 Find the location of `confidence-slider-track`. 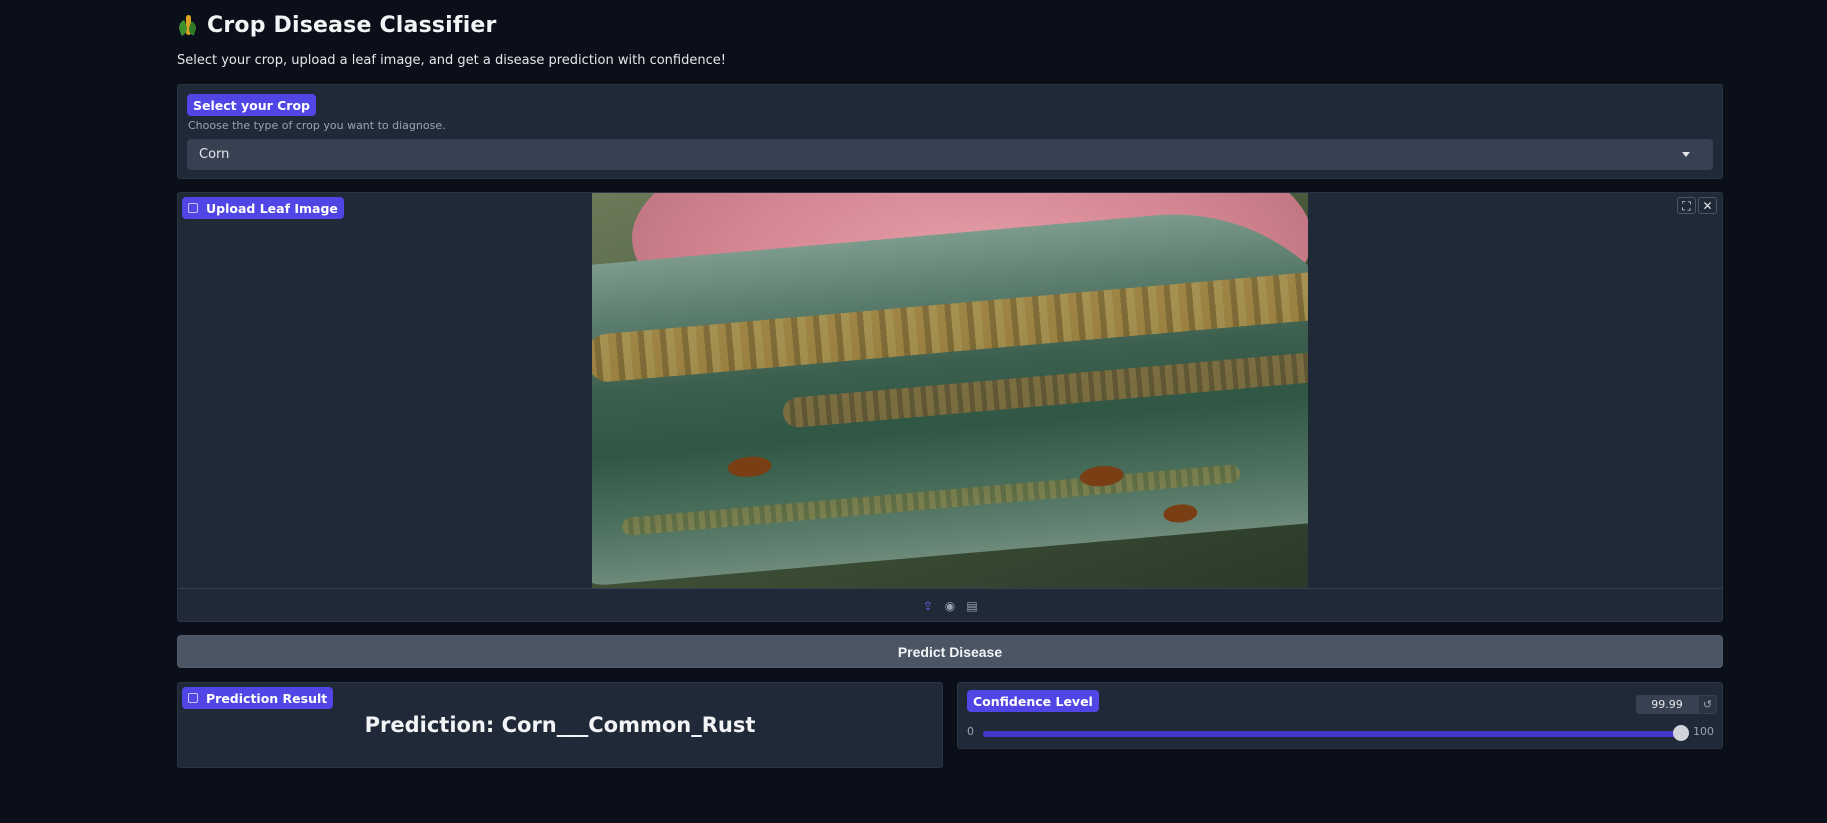

confidence-slider-track is located at coordinates (1332, 734).